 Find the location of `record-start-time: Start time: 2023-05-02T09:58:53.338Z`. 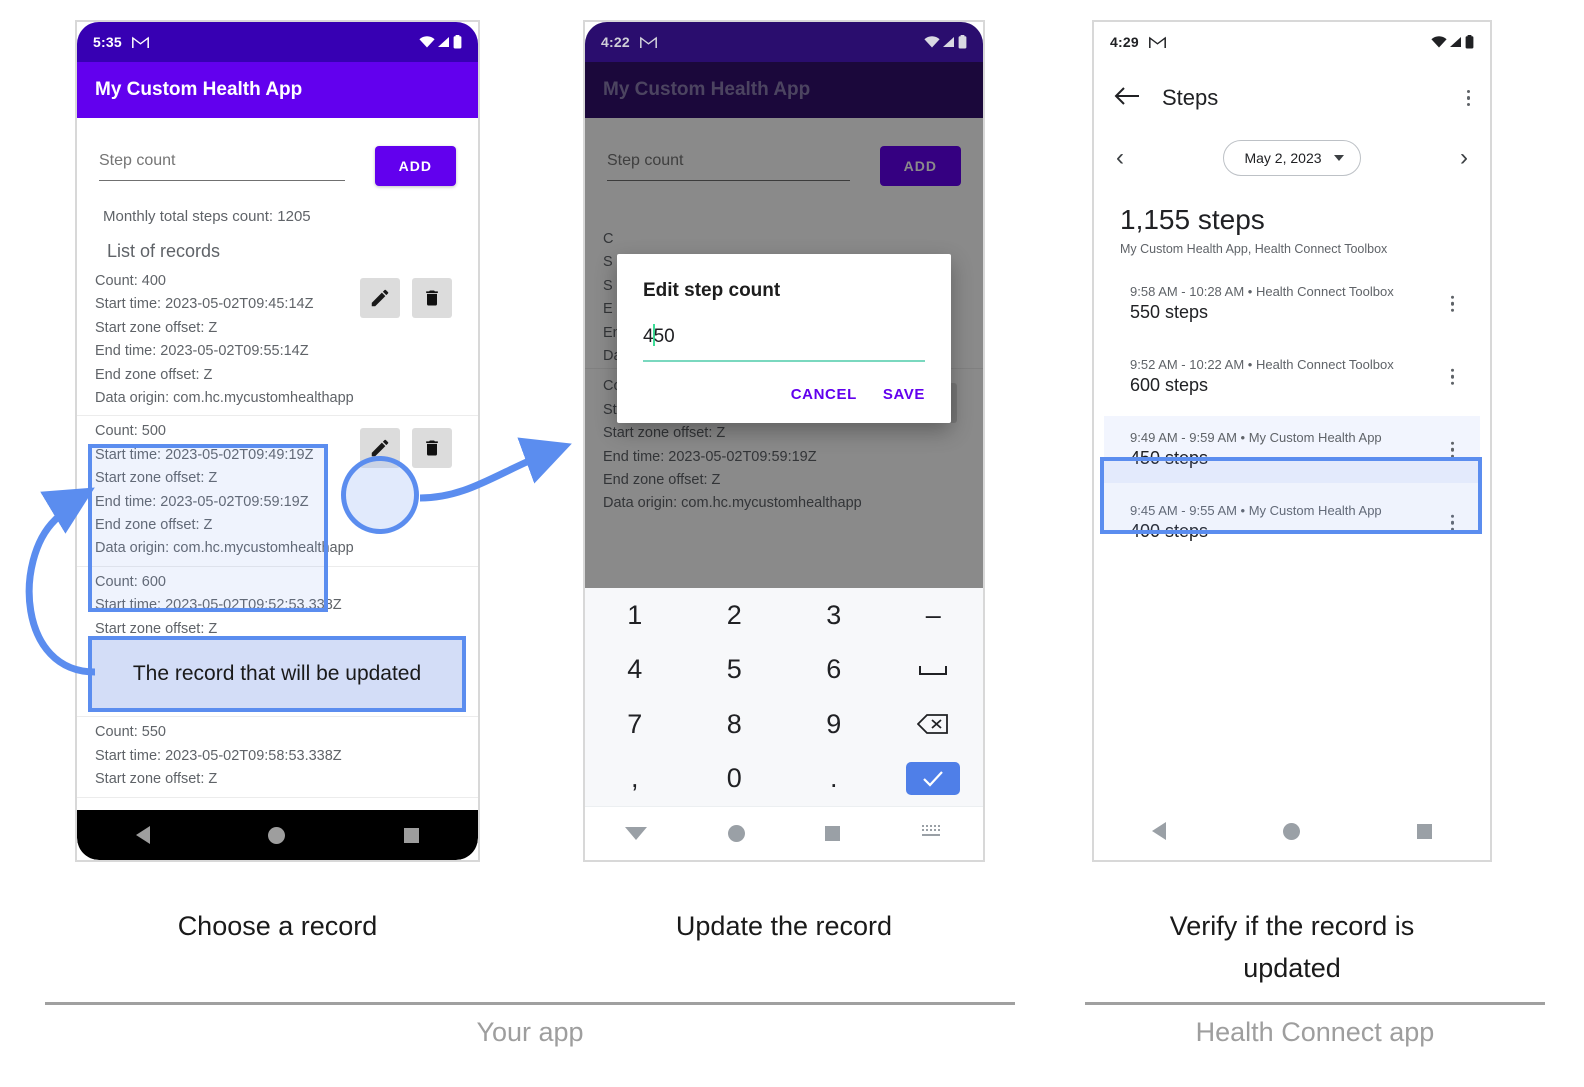

record-start-time: Start time: 2023-05-02T09:58:53.338Z is located at coordinates (218, 755).